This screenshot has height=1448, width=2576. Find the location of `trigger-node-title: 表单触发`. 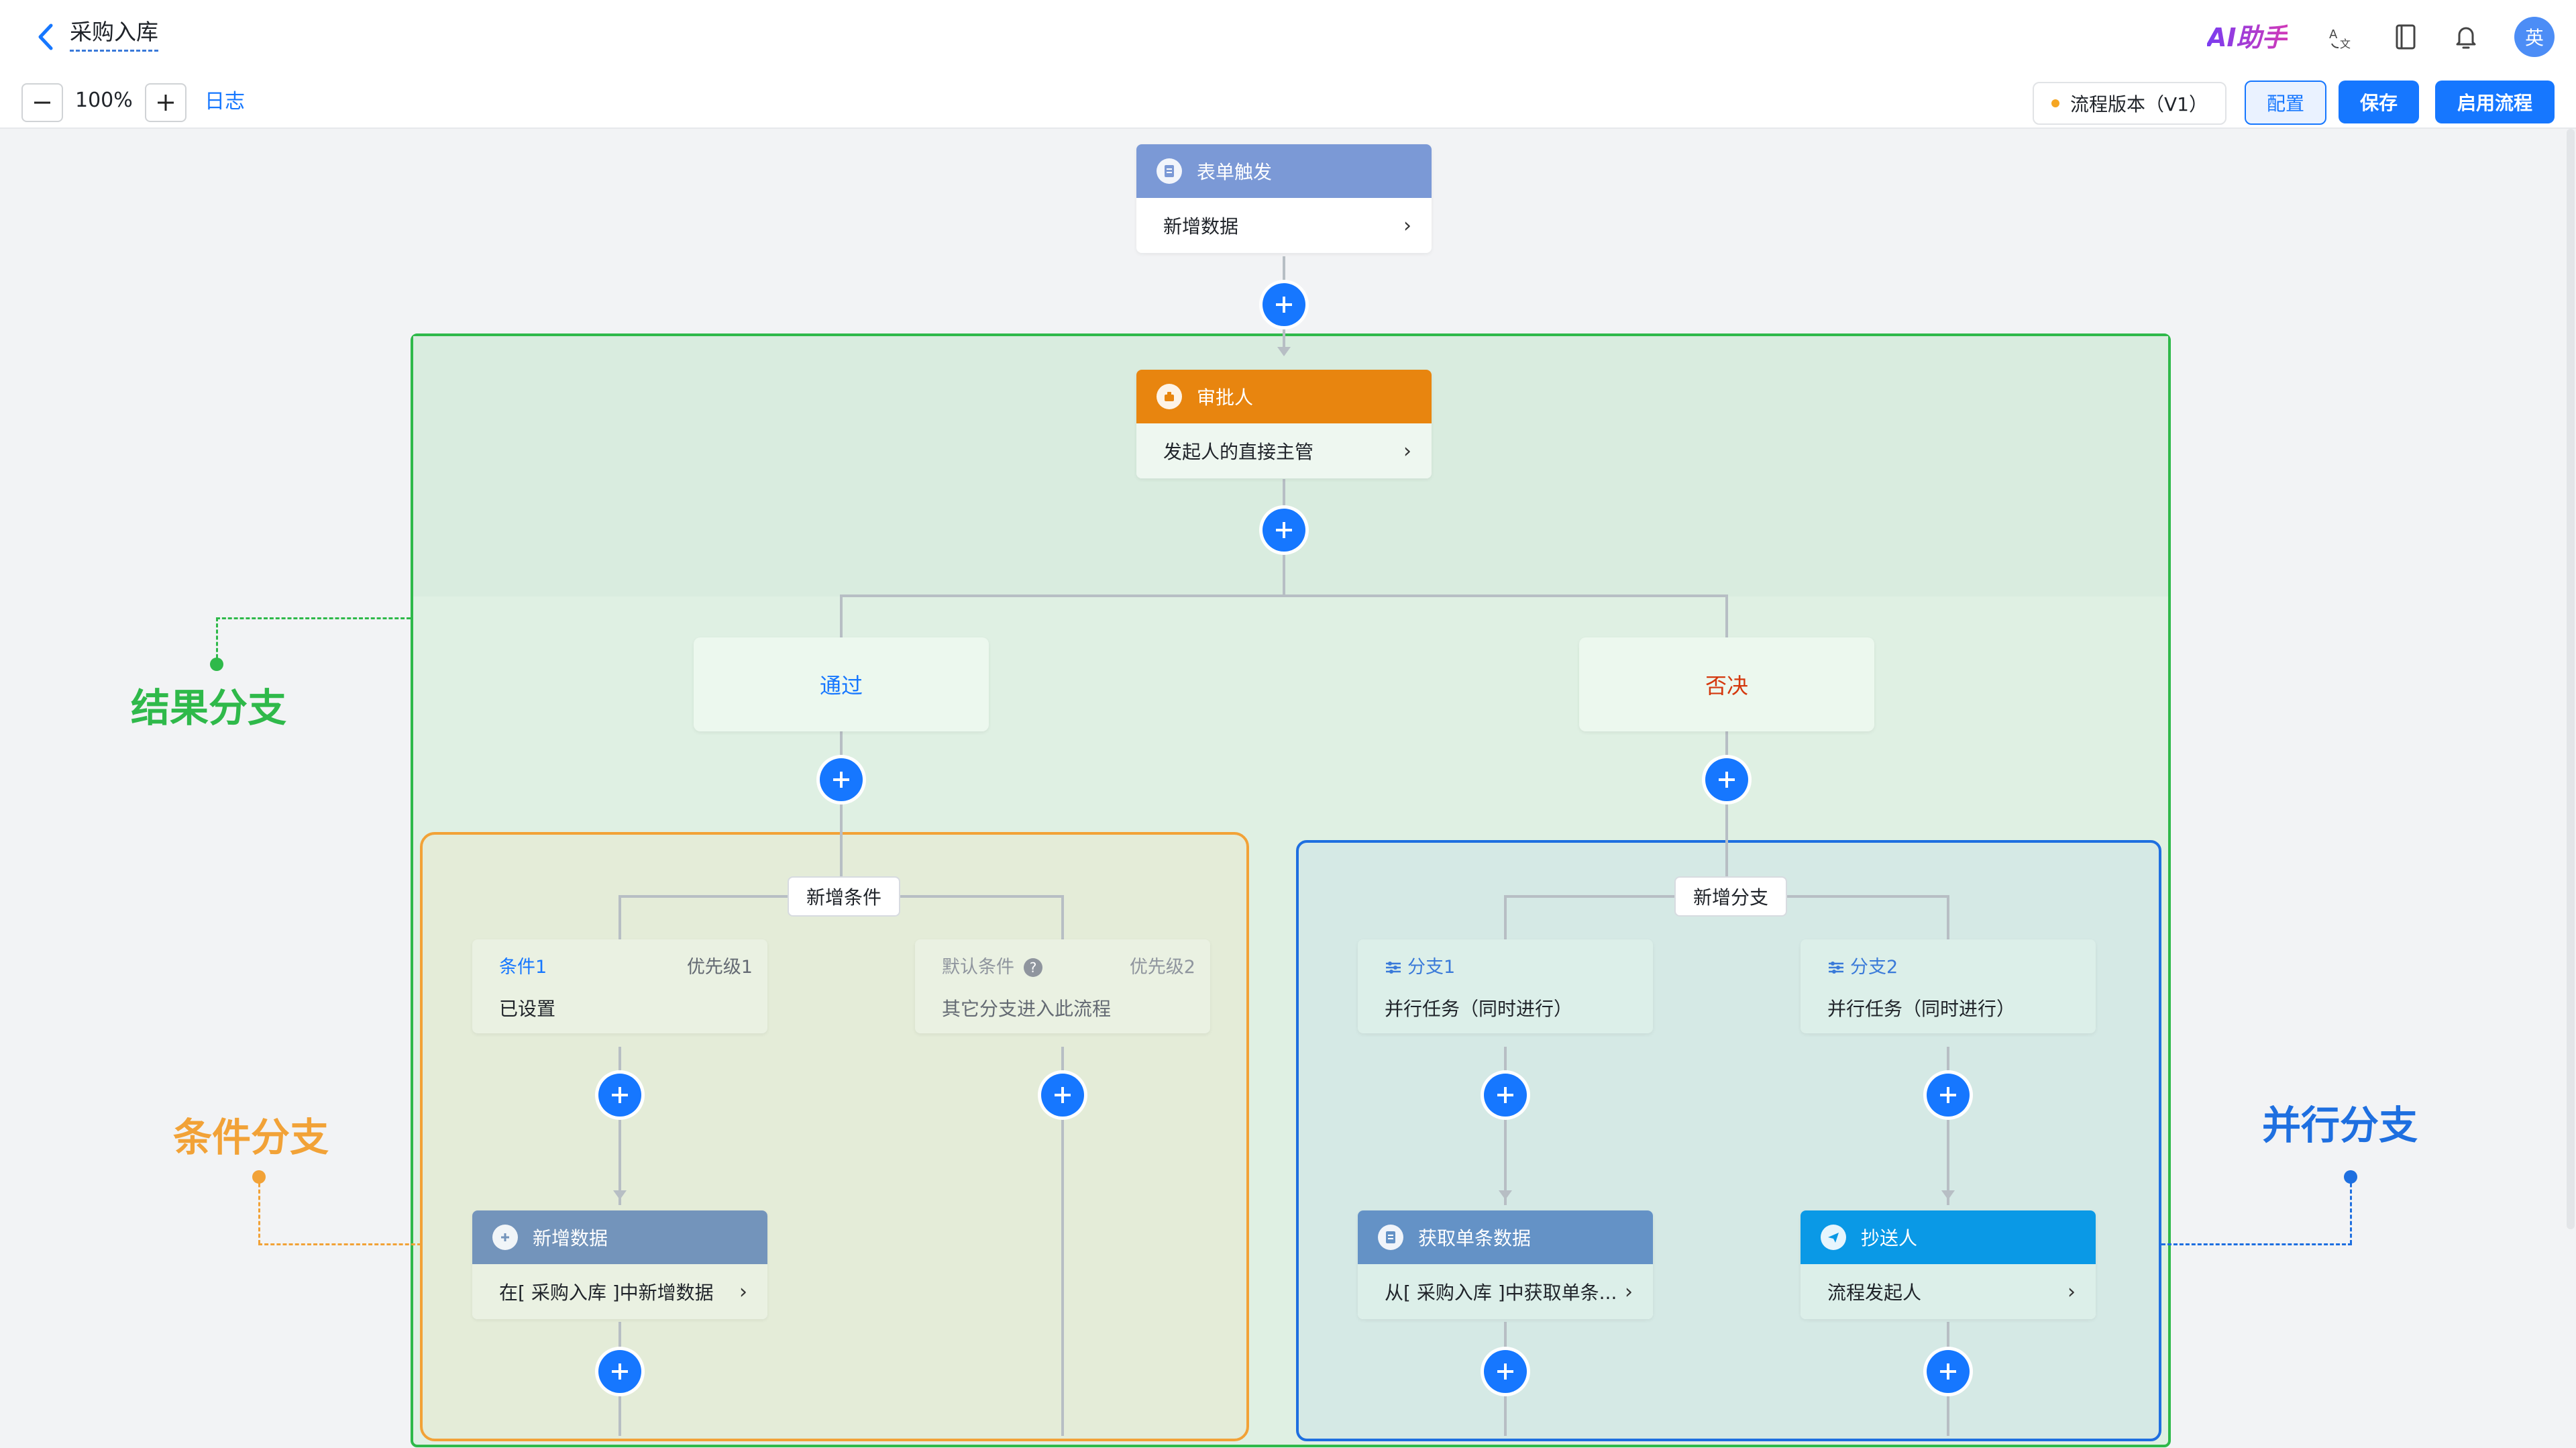

trigger-node-title: 表单触发 is located at coordinates (1235, 172).